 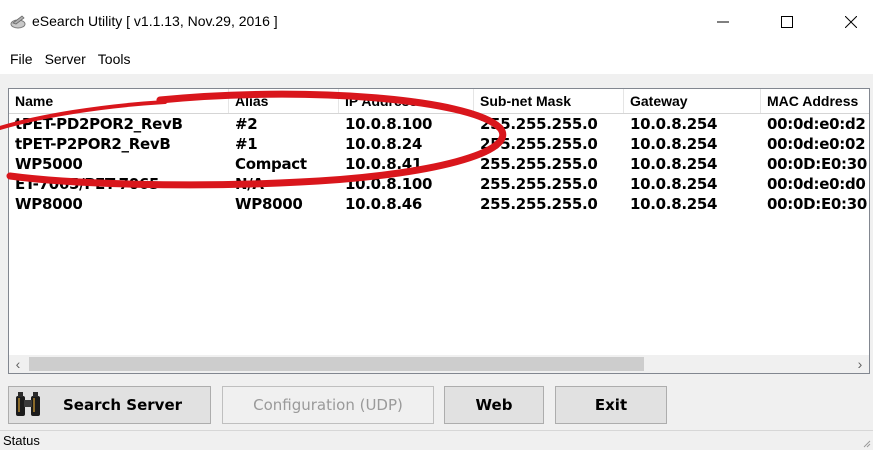 I want to click on column-header-gateway: Gateway, so click(x=692, y=101).